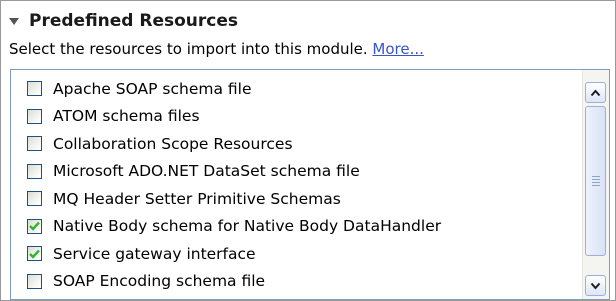 The height and width of the screenshot is (301, 616). I want to click on list-item: ATOM schema files, so click(293, 117).